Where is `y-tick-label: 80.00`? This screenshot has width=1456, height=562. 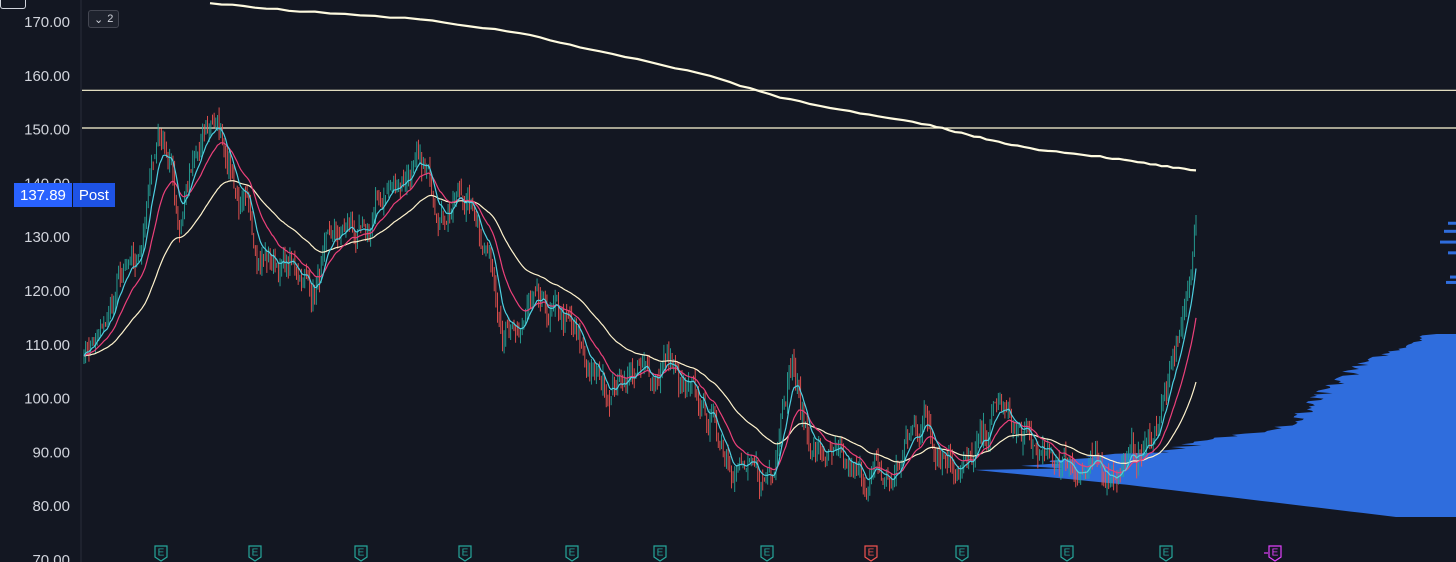
y-tick-label: 80.00 is located at coordinates (51, 506).